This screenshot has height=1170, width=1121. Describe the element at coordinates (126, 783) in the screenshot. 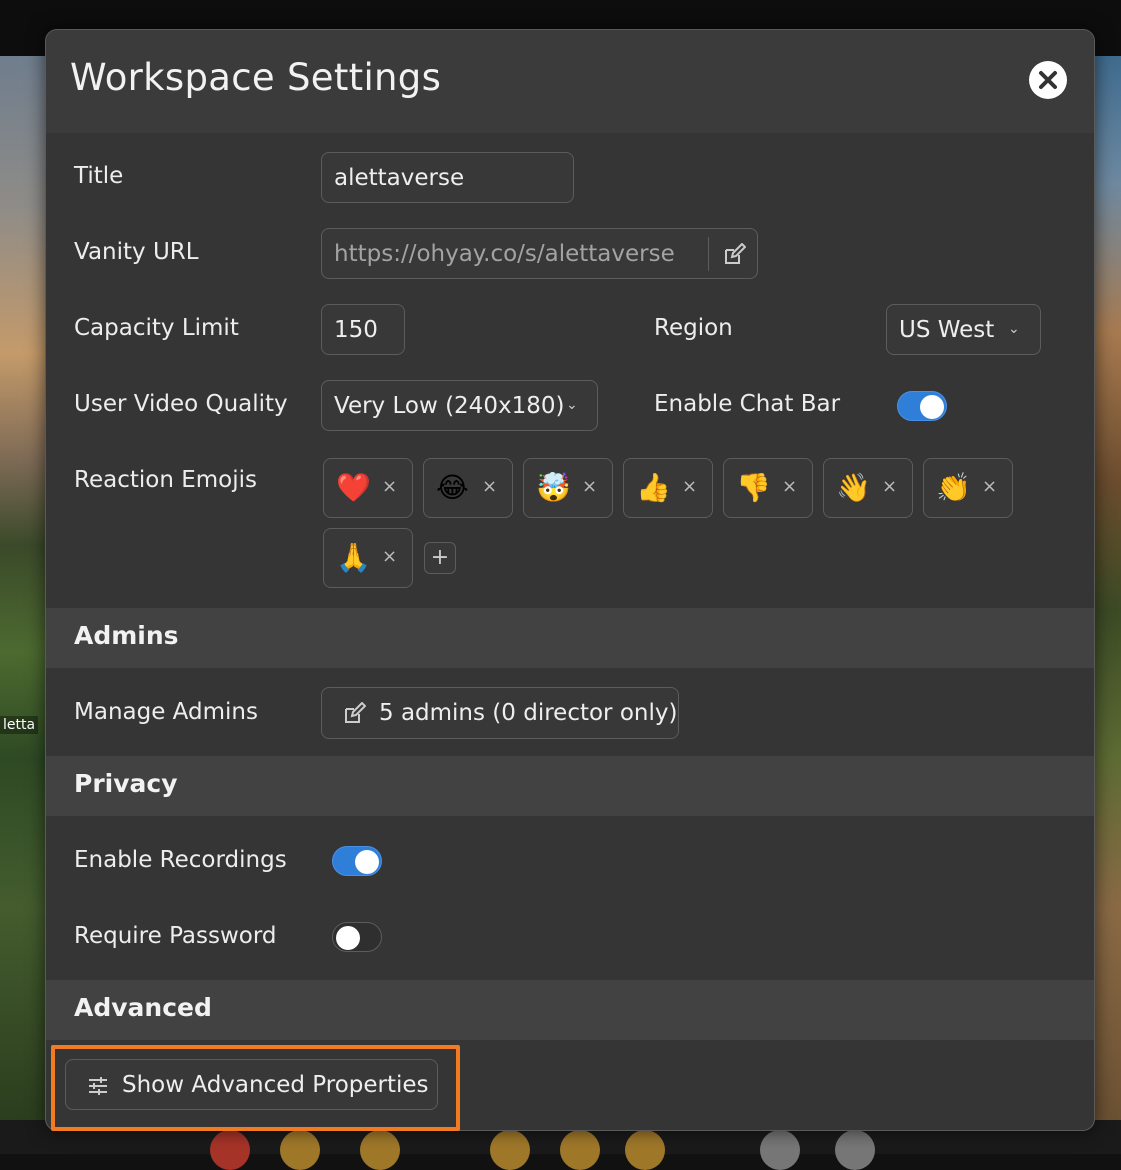

I see `privacy-section-title: Privacy` at that location.